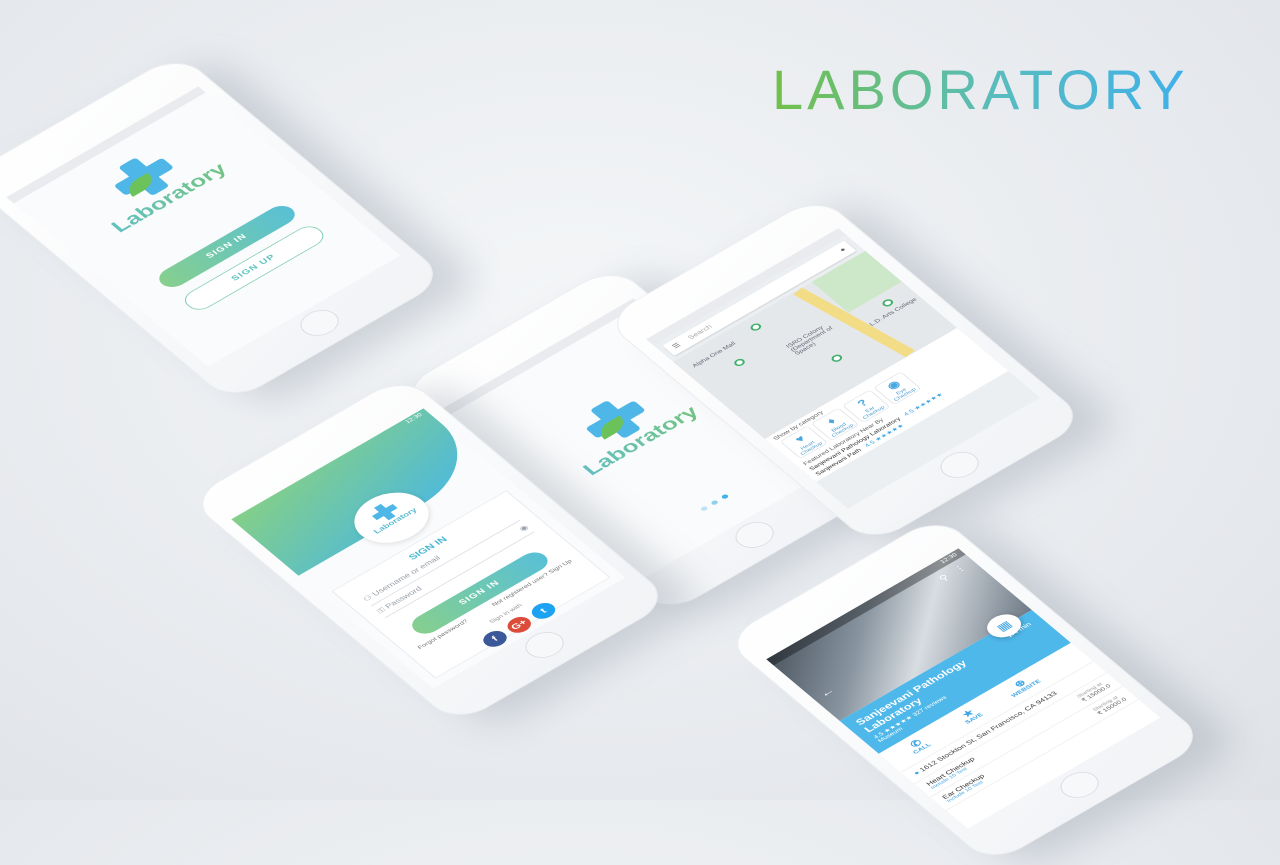 This screenshot has height=865, width=1280. Describe the element at coordinates (524, 527) in the screenshot. I see `eye-icon: ◉` at that location.